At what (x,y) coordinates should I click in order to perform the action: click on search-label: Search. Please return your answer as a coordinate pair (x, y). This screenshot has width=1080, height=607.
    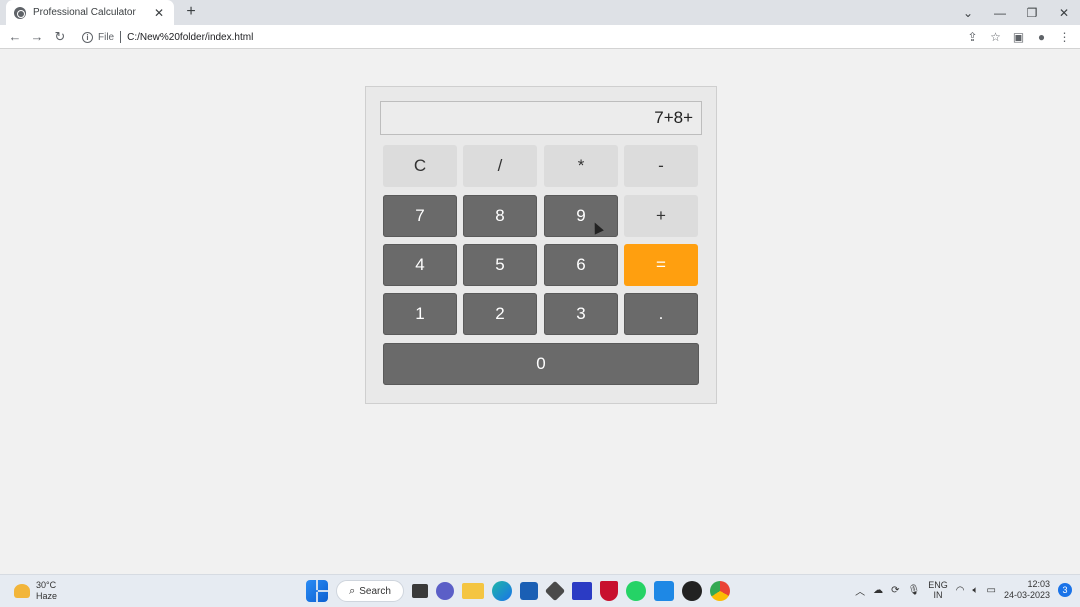
    Looking at the image, I should click on (375, 591).